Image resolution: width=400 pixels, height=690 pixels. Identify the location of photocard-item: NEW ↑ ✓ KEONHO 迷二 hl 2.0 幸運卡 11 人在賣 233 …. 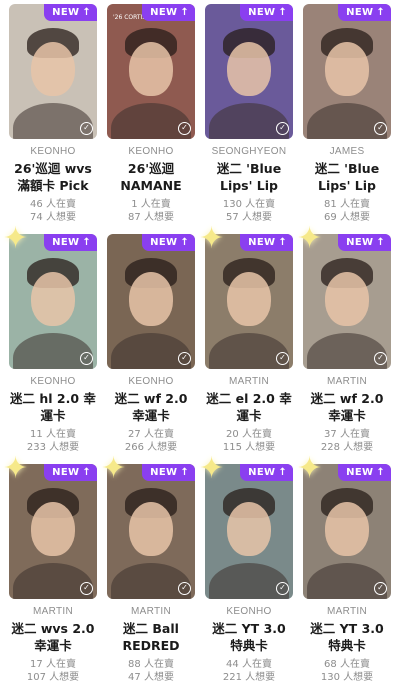
(50, 342).